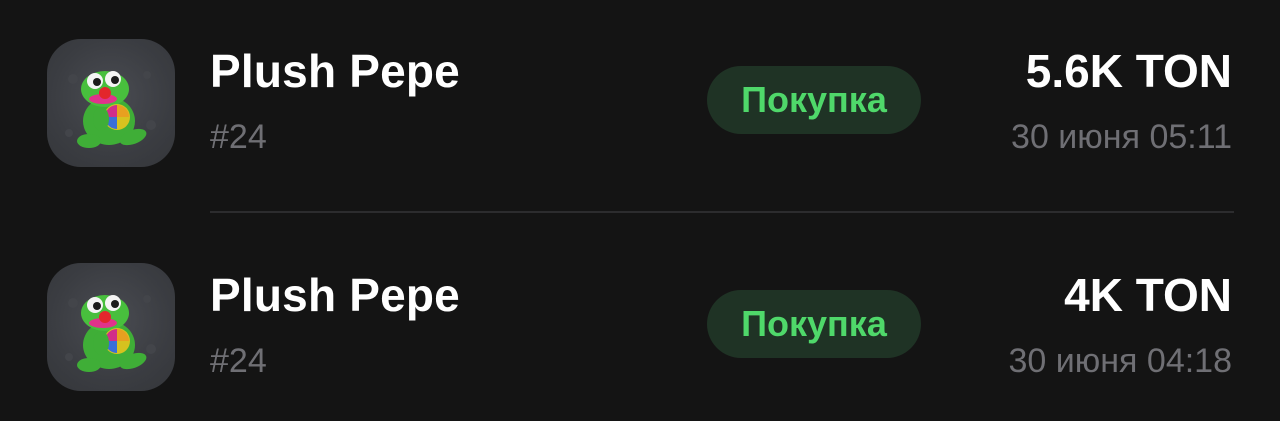  What do you see at coordinates (1121, 137) in the screenshot?
I see `item-date: 30 июня 05:11` at bounding box center [1121, 137].